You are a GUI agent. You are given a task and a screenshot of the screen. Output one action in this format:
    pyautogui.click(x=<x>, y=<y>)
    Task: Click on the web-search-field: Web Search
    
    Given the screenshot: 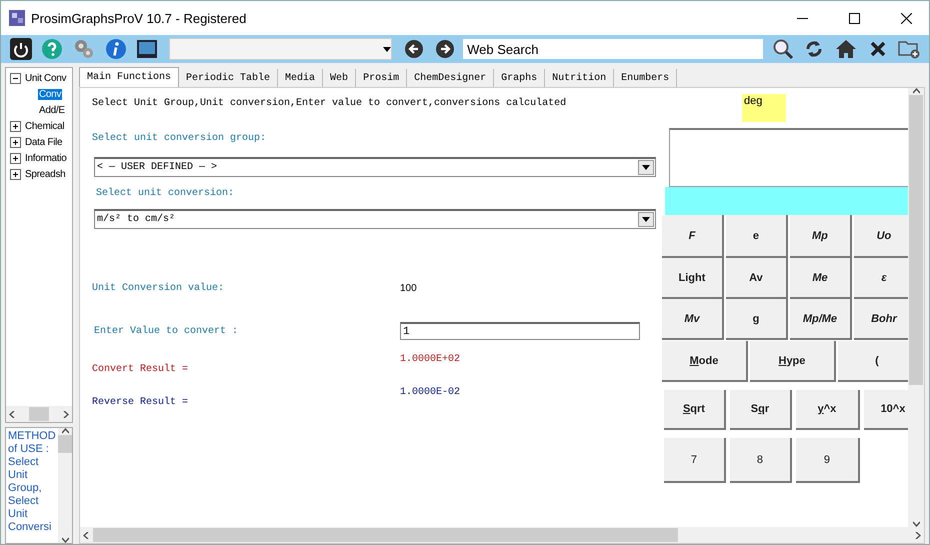 What is the action you would take?
    pyautogui.click(x=613, y=49)
    